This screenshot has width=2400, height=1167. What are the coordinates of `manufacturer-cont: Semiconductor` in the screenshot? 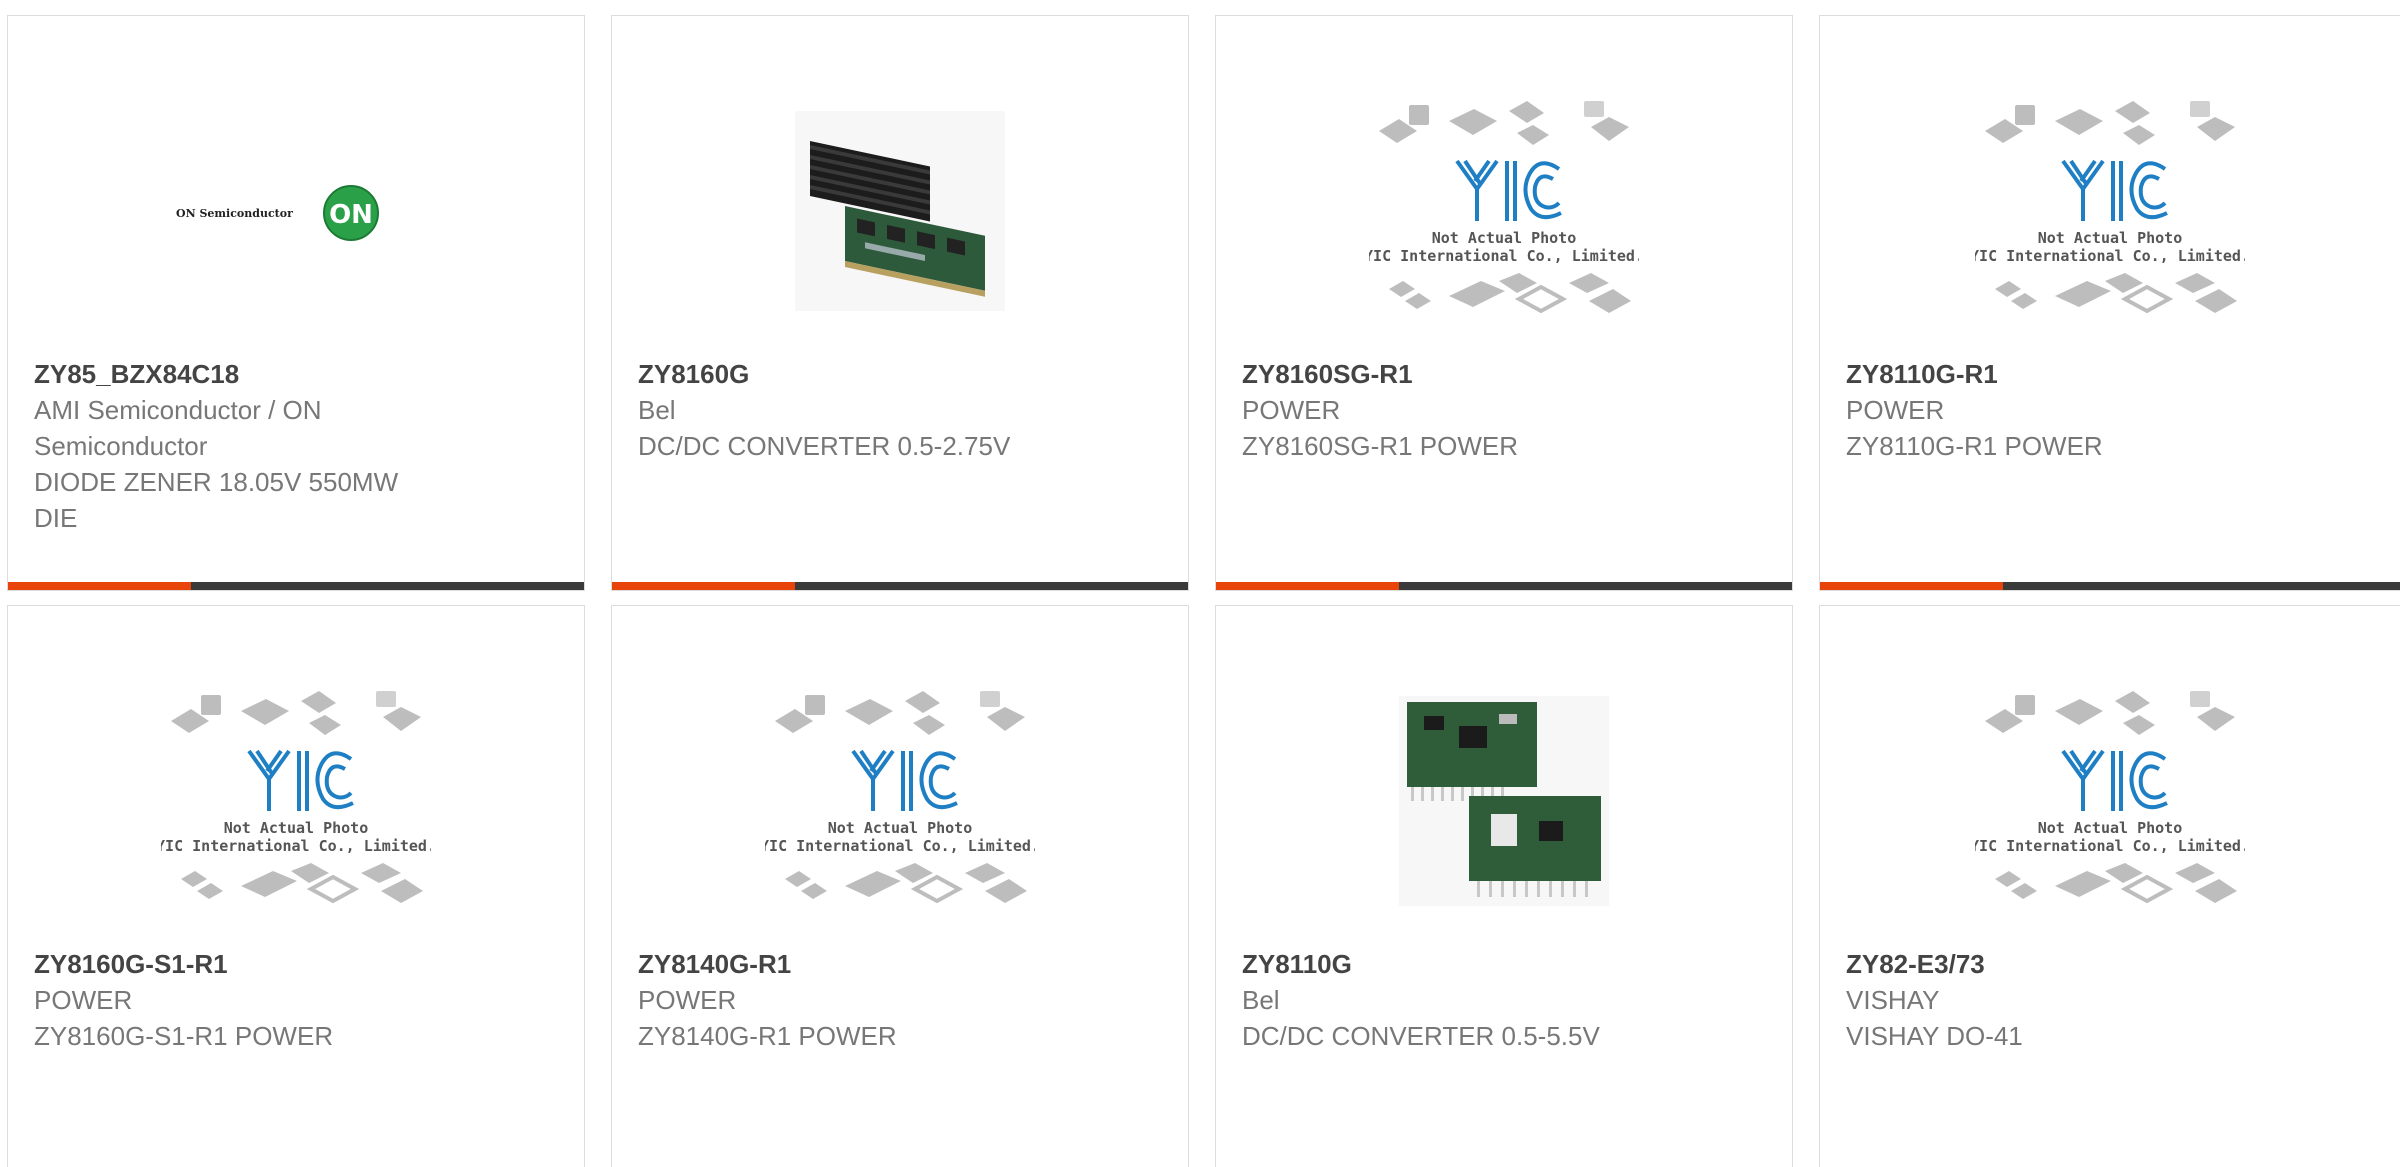 It's located at (121, 446).